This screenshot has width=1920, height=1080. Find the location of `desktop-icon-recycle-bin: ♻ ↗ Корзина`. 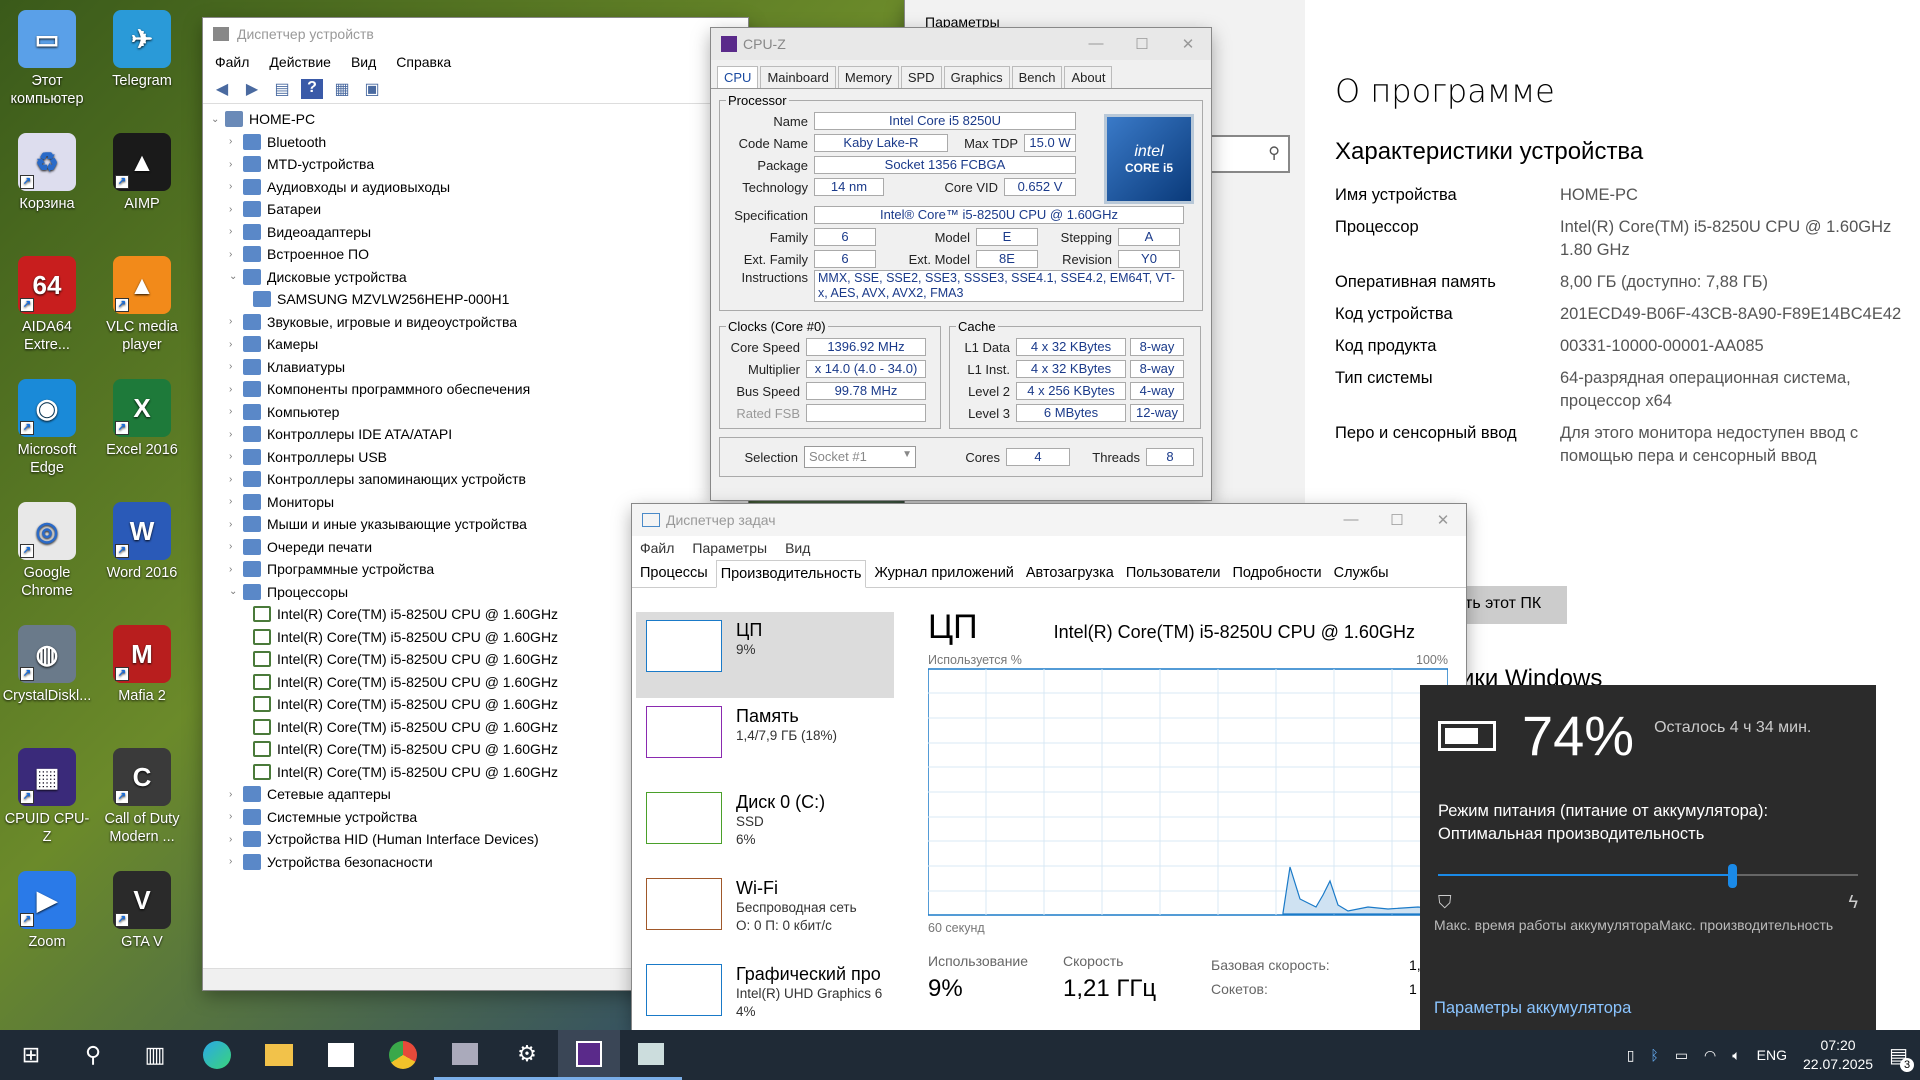

desktop-icon-recycle-bin: ♻ ↗ Корзина is located at coordinates (47, 173).